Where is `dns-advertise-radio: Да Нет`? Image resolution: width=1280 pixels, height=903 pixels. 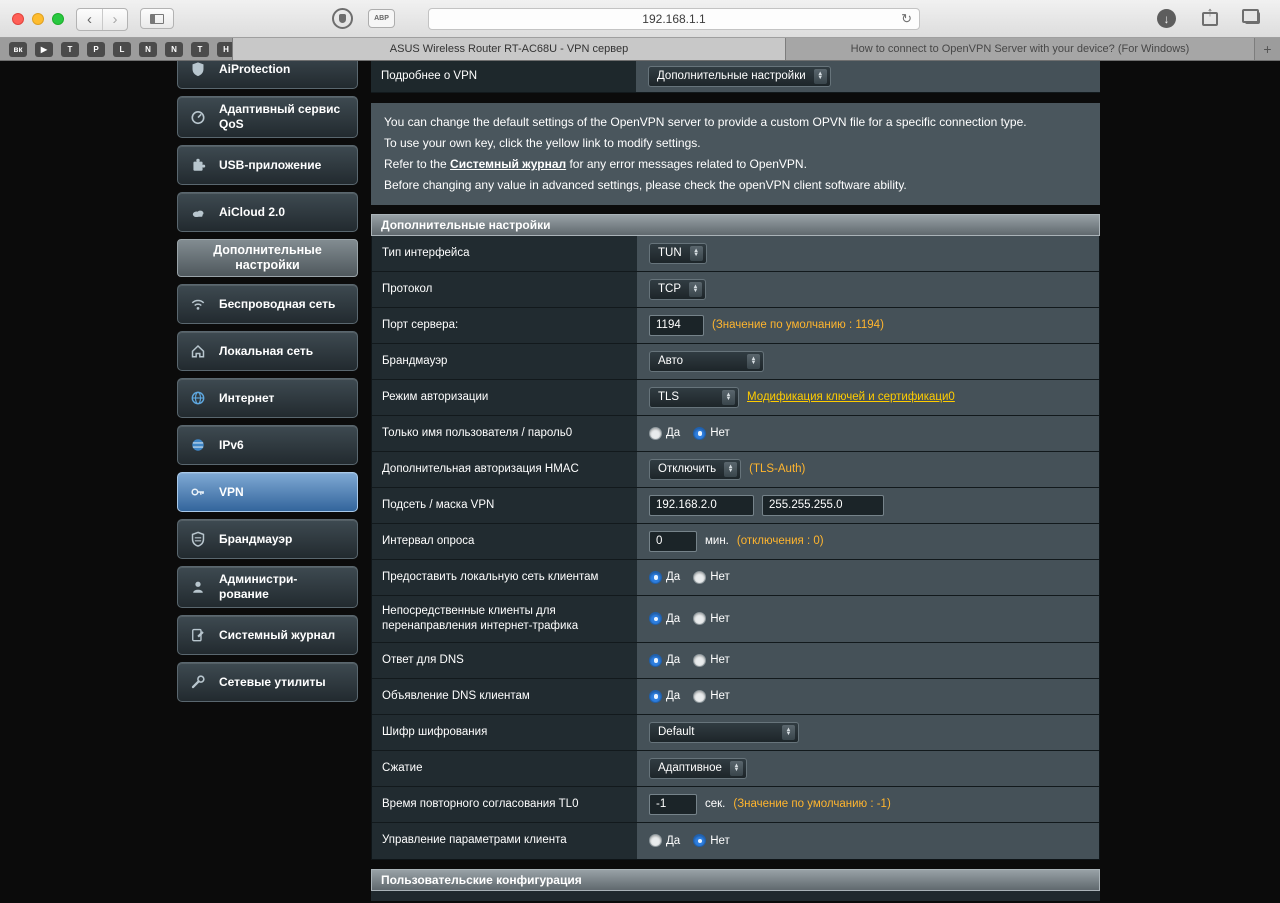
dns-advertise-radio: Да Нет is located at coordinates (694, 696).